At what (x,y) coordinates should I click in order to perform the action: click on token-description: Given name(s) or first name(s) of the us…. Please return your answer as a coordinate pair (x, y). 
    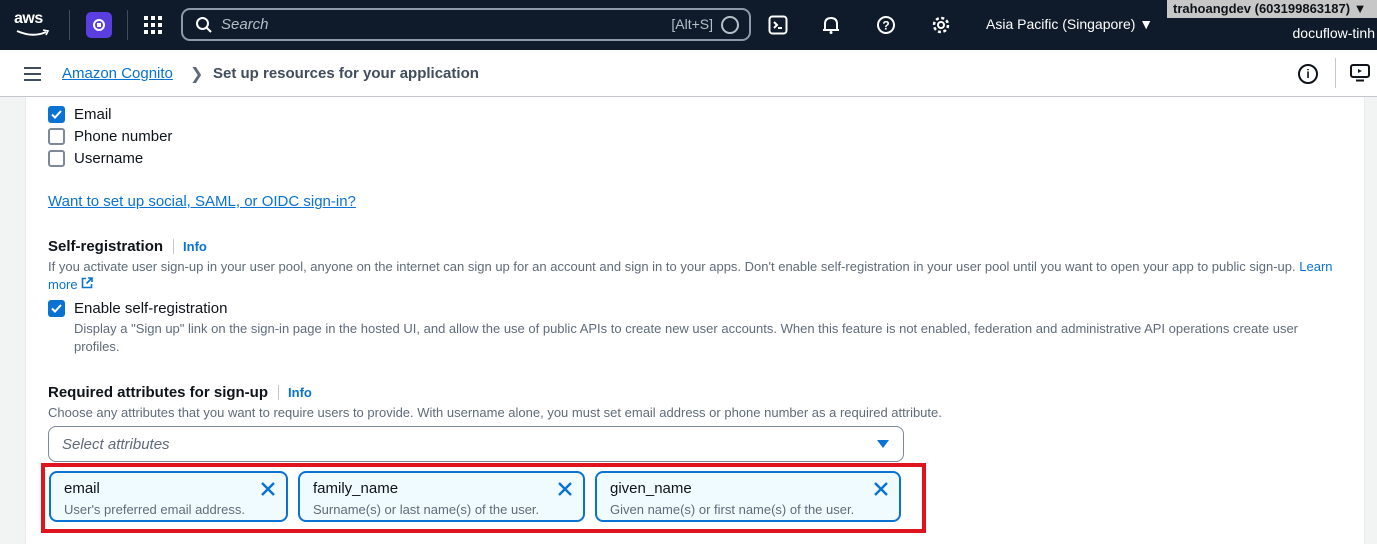
    Looking at the image, I should click on (732, 509).